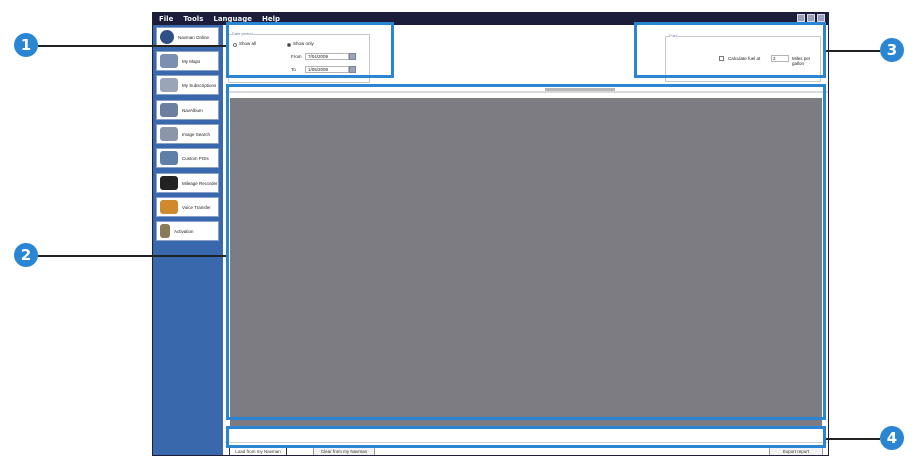 This screenshot has width=912, height=456. What do you see at coordinates (526, 437) in the screenshot?
I see `highlight-button-bar` at bounding box center [526, 437].